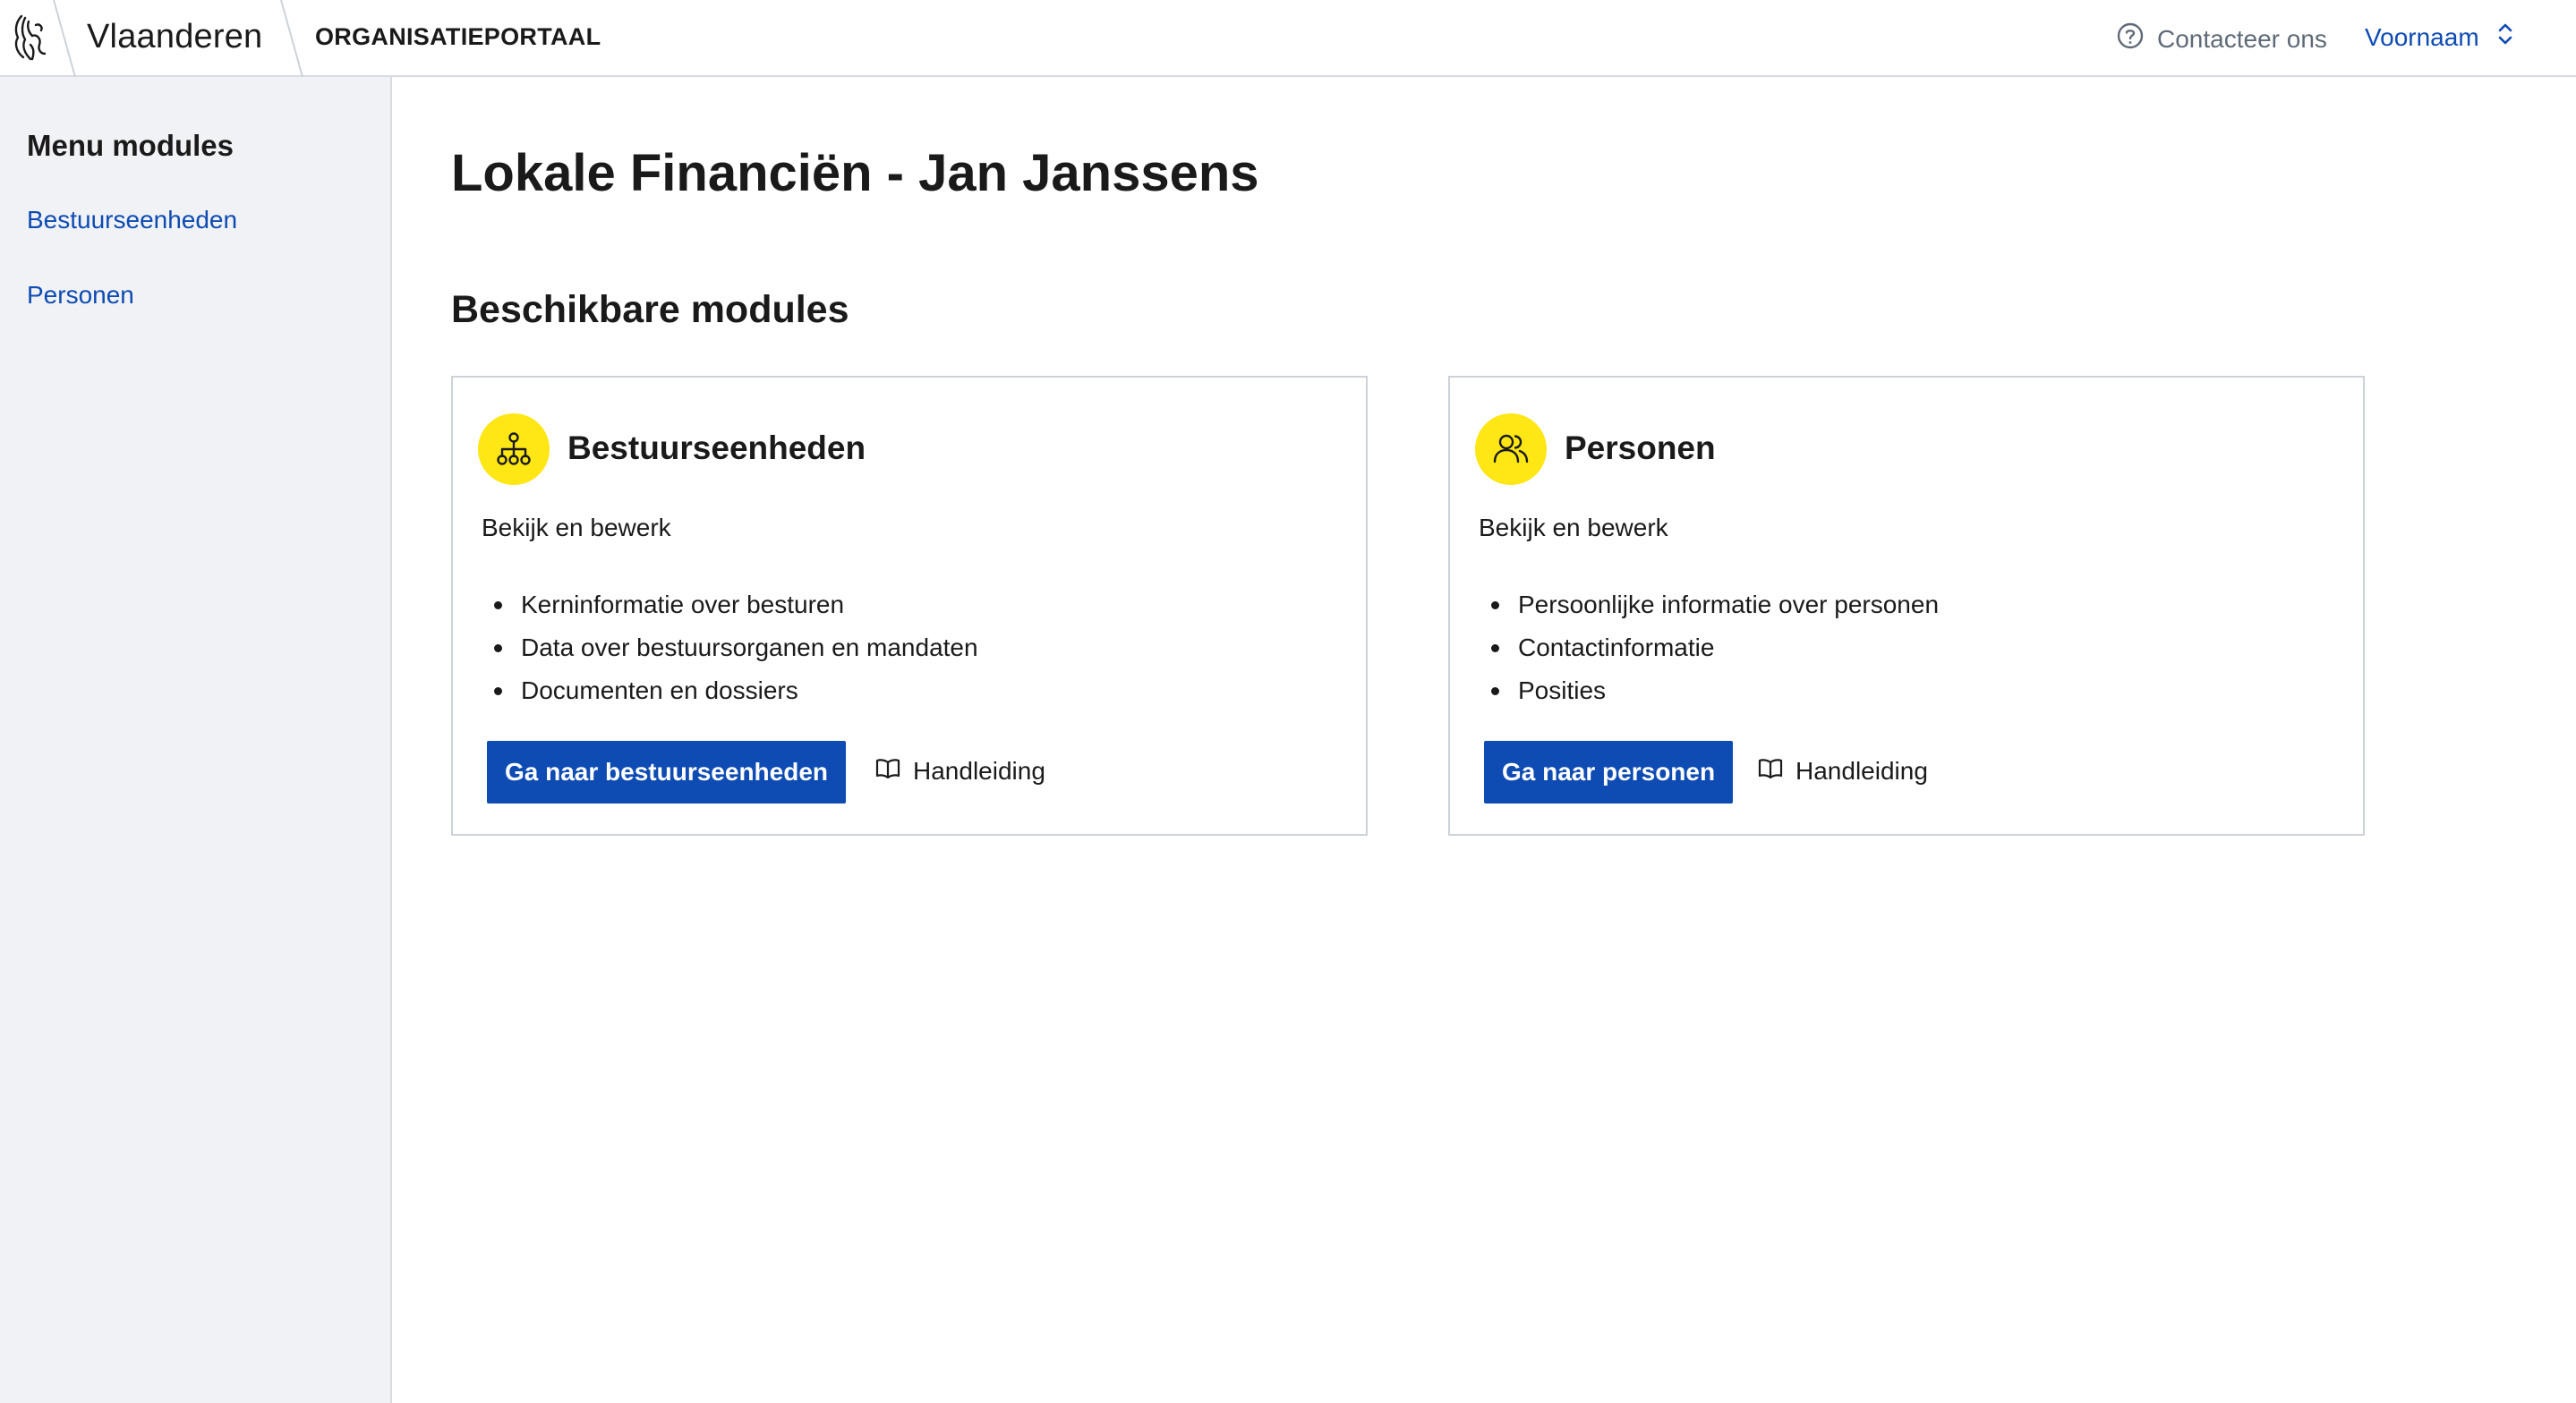  I want to click on list-item: Contactinformatie, so click(1709, 647).